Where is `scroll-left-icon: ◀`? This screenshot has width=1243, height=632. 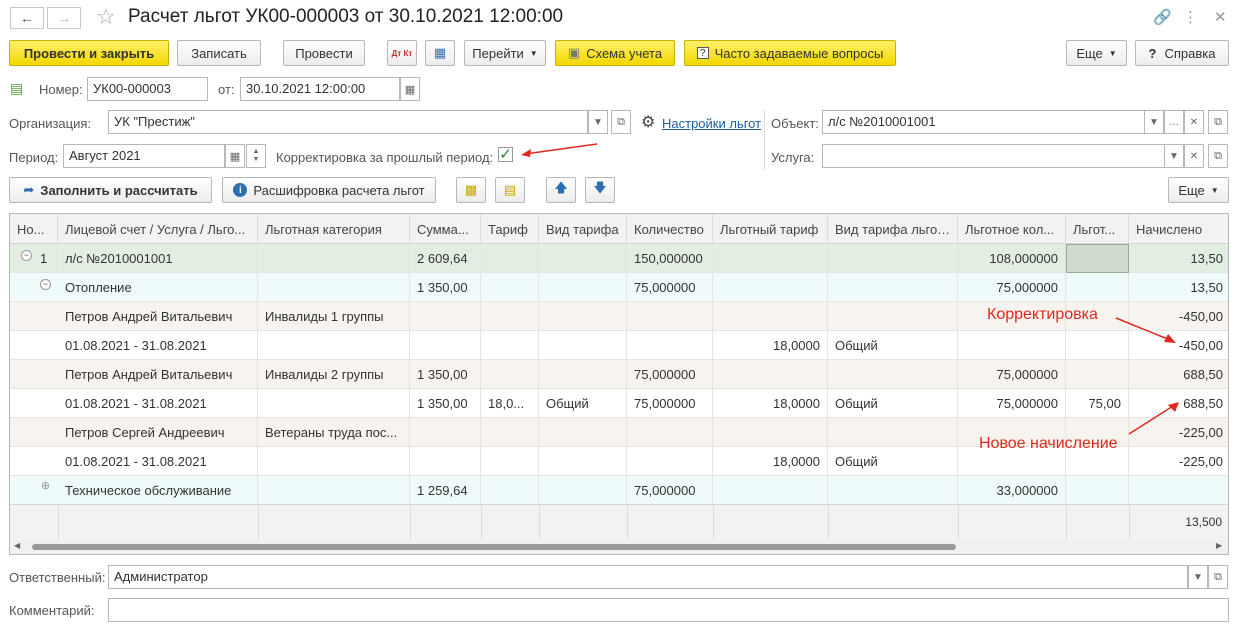 scroll-left-icon: ◀ is located at coordinates (17, 545).